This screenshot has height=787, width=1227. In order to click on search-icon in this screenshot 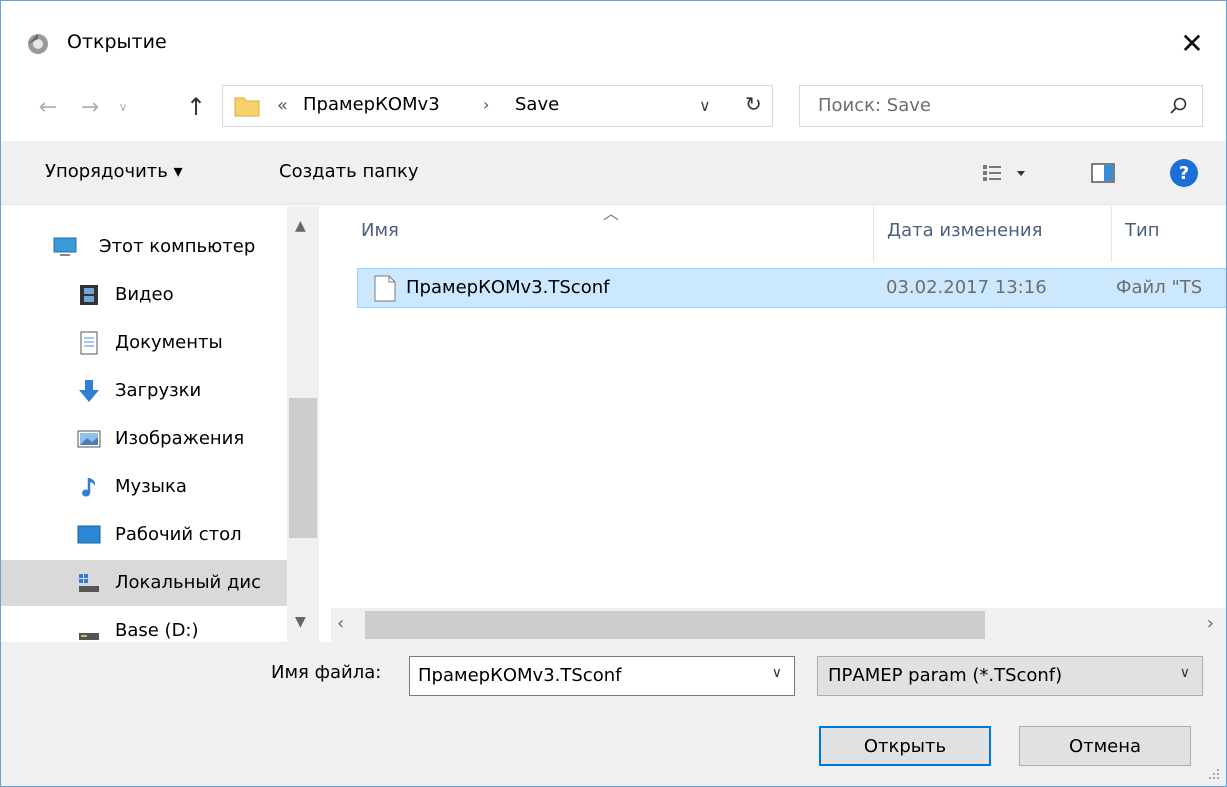, I will do `click(1178, 106)`.